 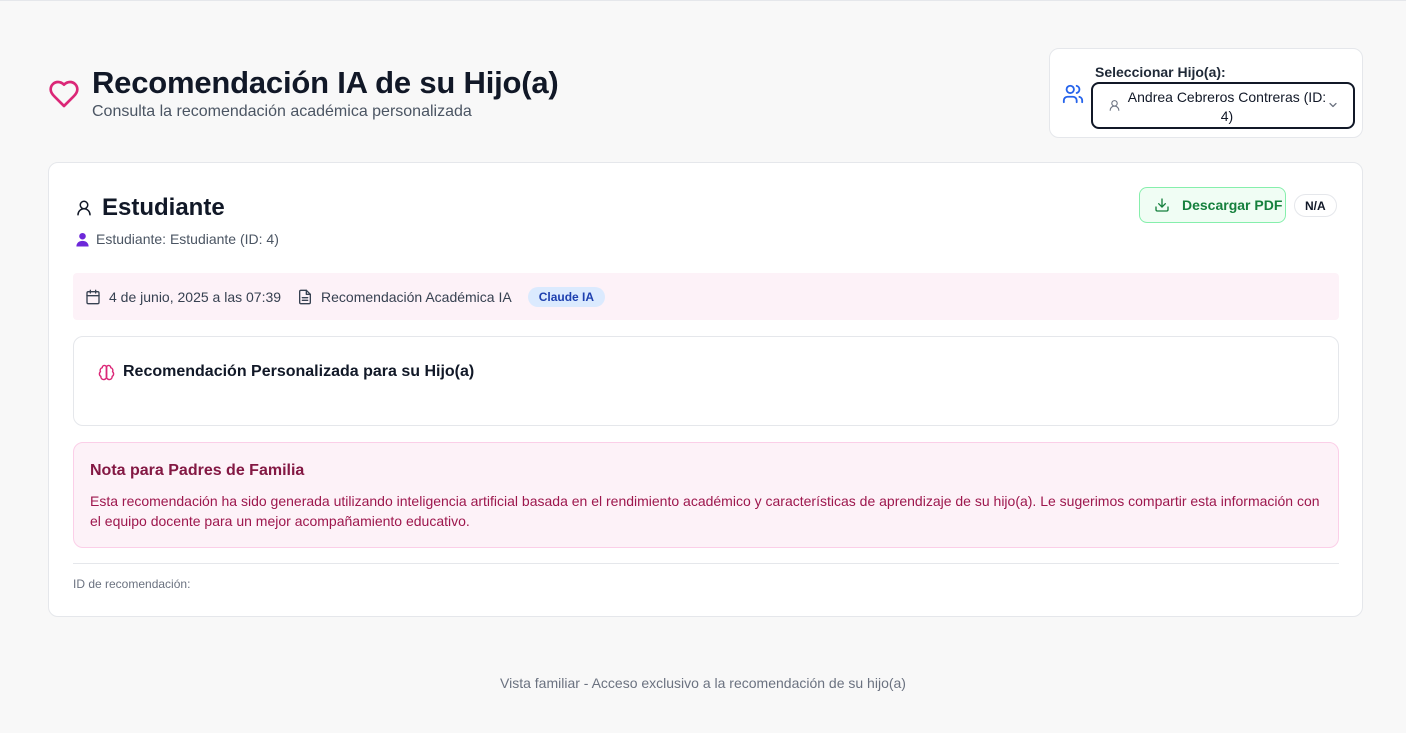 I want to click on top-divider, so click(x=703, y=0).